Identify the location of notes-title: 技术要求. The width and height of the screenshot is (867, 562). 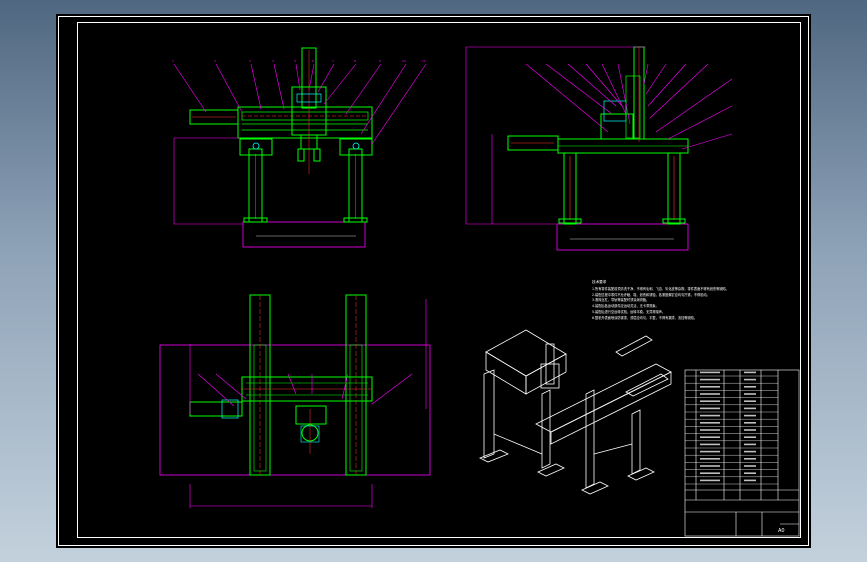
(599, 282).